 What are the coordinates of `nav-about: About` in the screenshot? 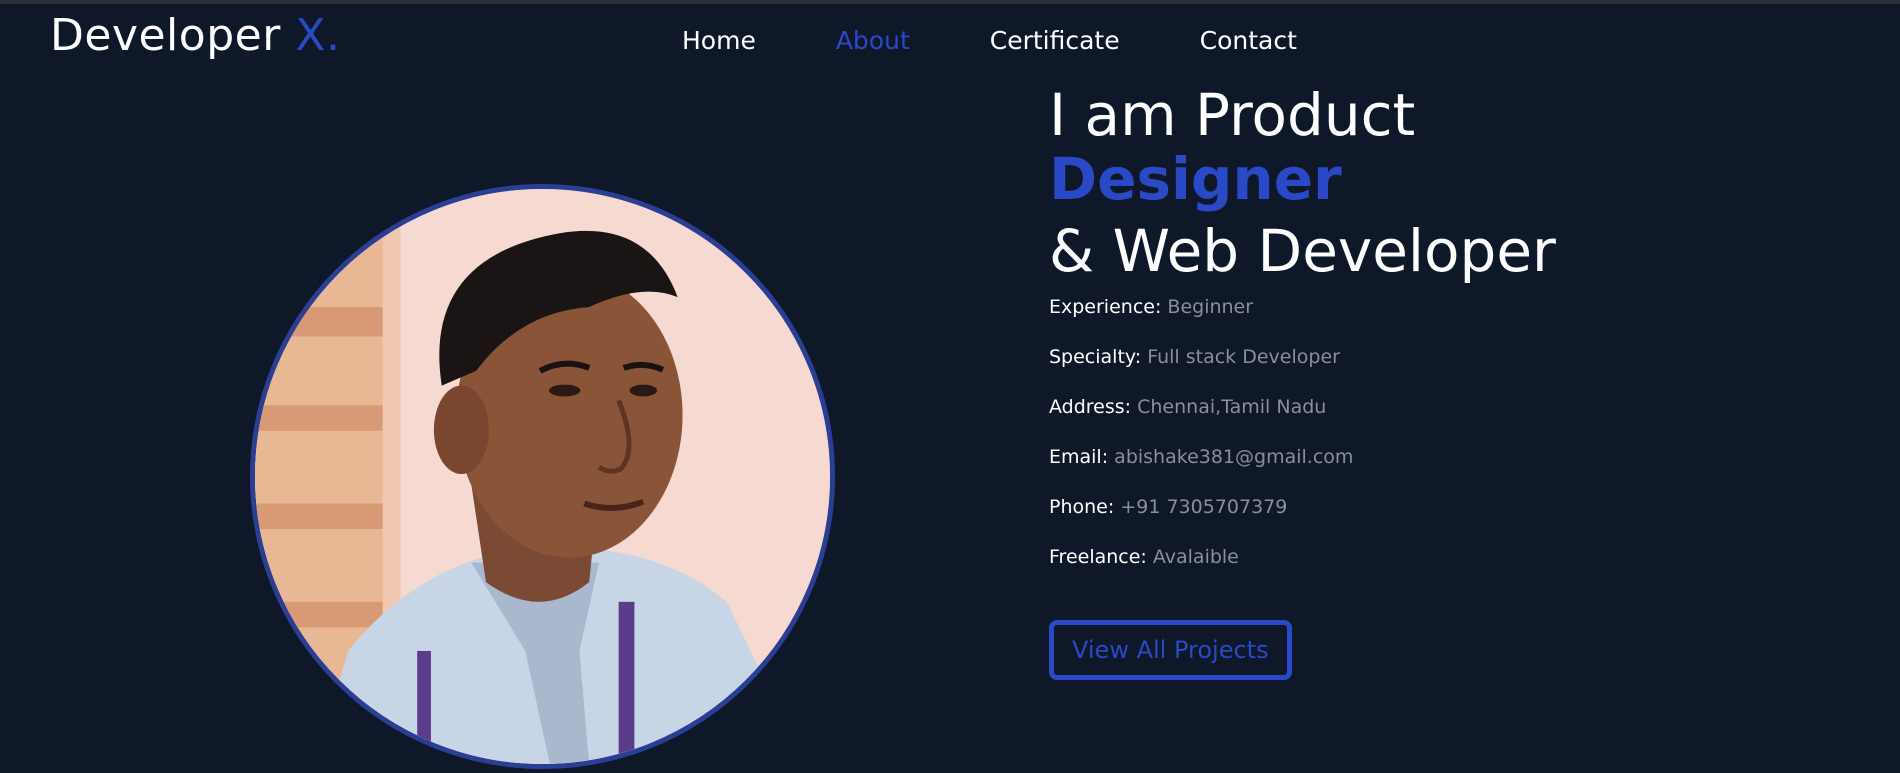 It's located at (873, 41).